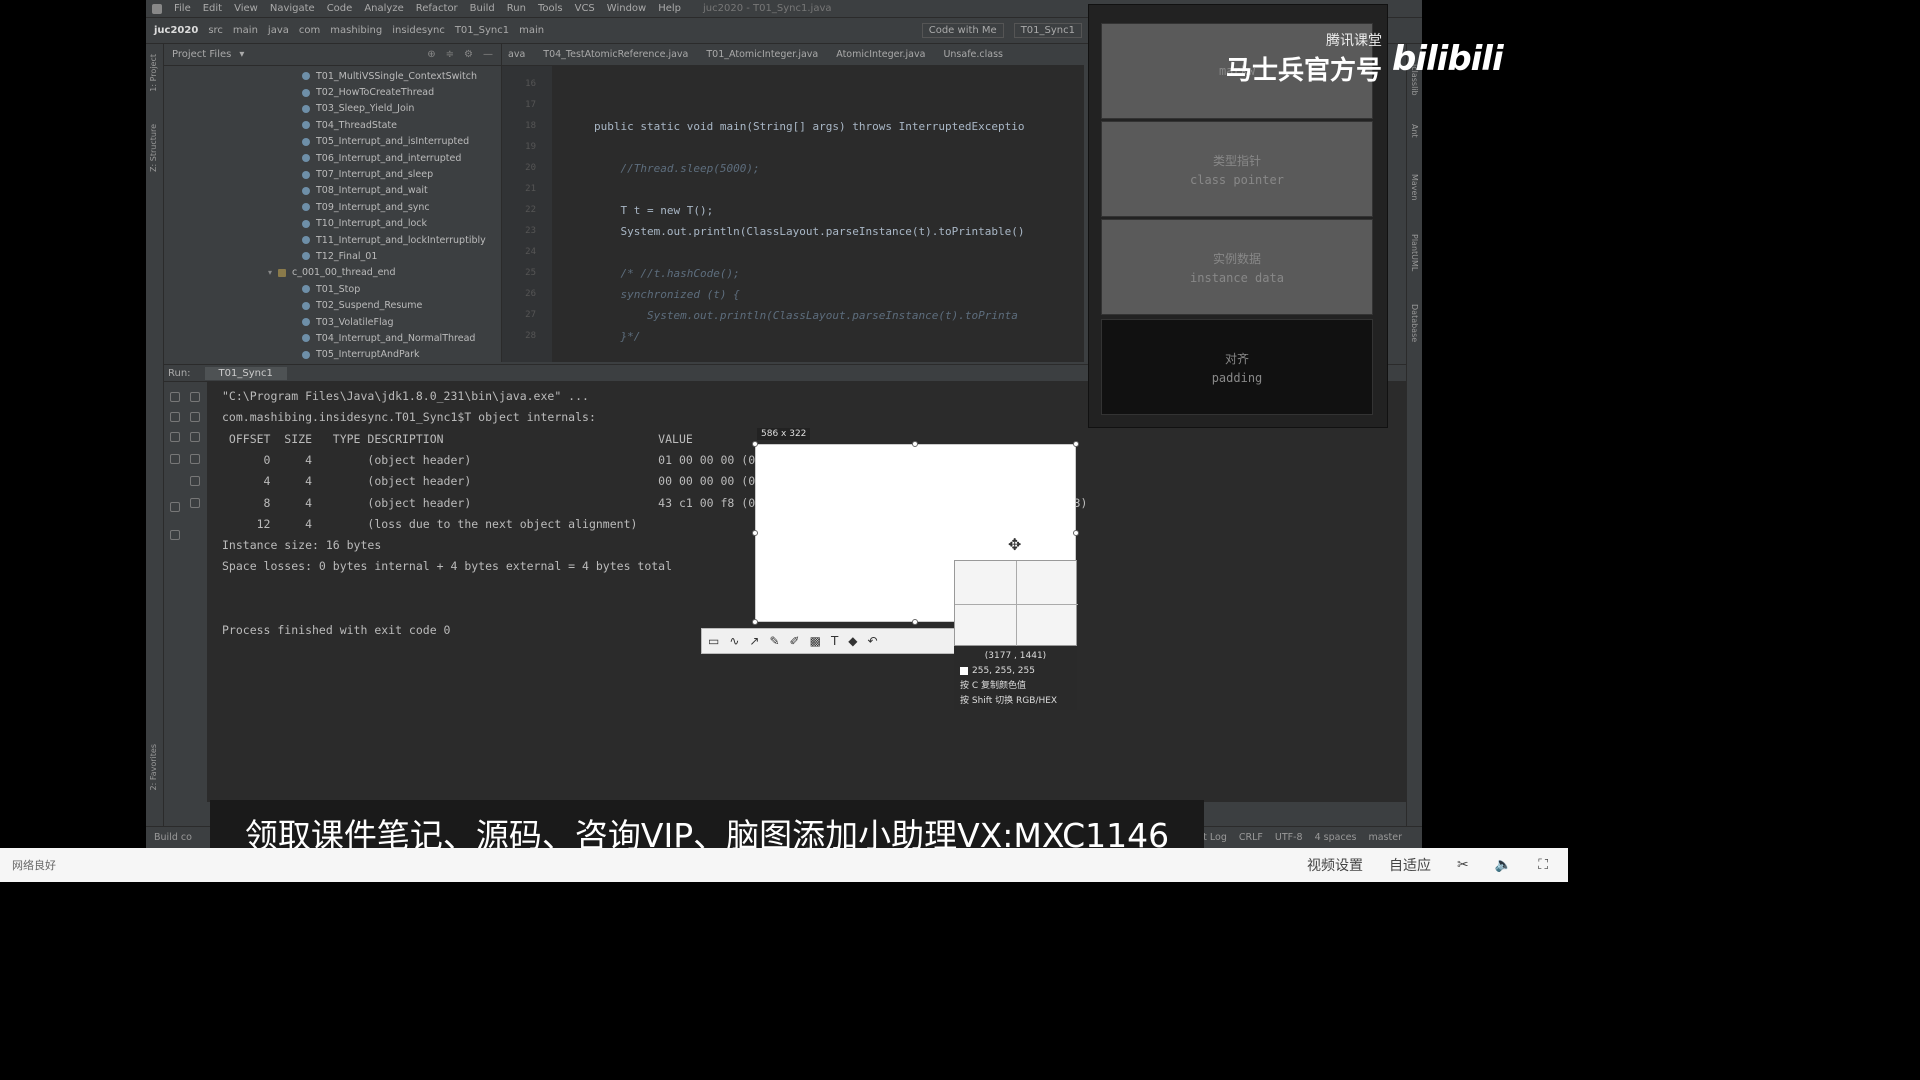 Image resolution: width=1920 pixels, height=1080 pixels. What do you see at coordinates (195, 459) in the screenshot?
I see `scroll-end-icon` at bounding box center [195, 459].